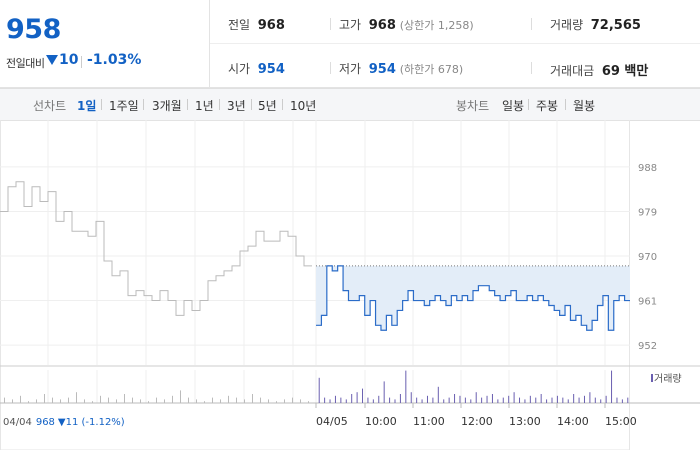 The height and width of the screenshot is (450, 700). I want to click on down-arrow-icon, so click(52, 60).